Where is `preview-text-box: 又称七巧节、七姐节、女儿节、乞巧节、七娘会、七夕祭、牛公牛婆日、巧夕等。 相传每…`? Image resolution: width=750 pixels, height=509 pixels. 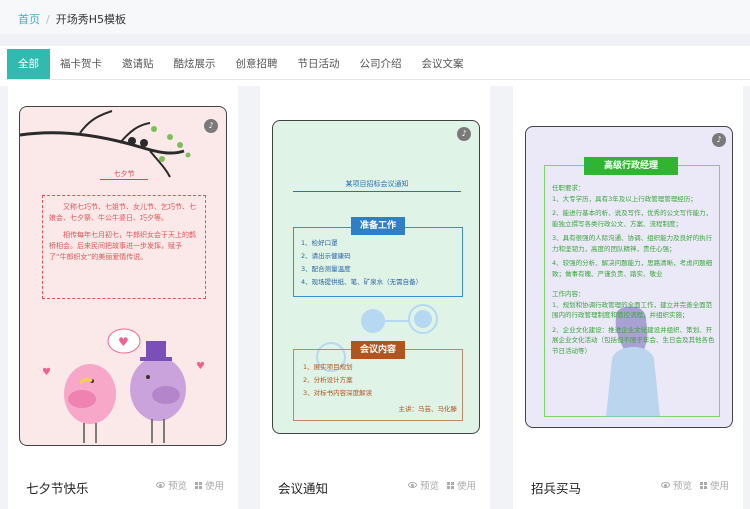 preview-text-box: 又称七巧节、七姐节、女儿节、乞巧节、七娘会、七夕祭、牛公牛婆日、巧夕等。 相传每… is located at coordinates (124, 247).